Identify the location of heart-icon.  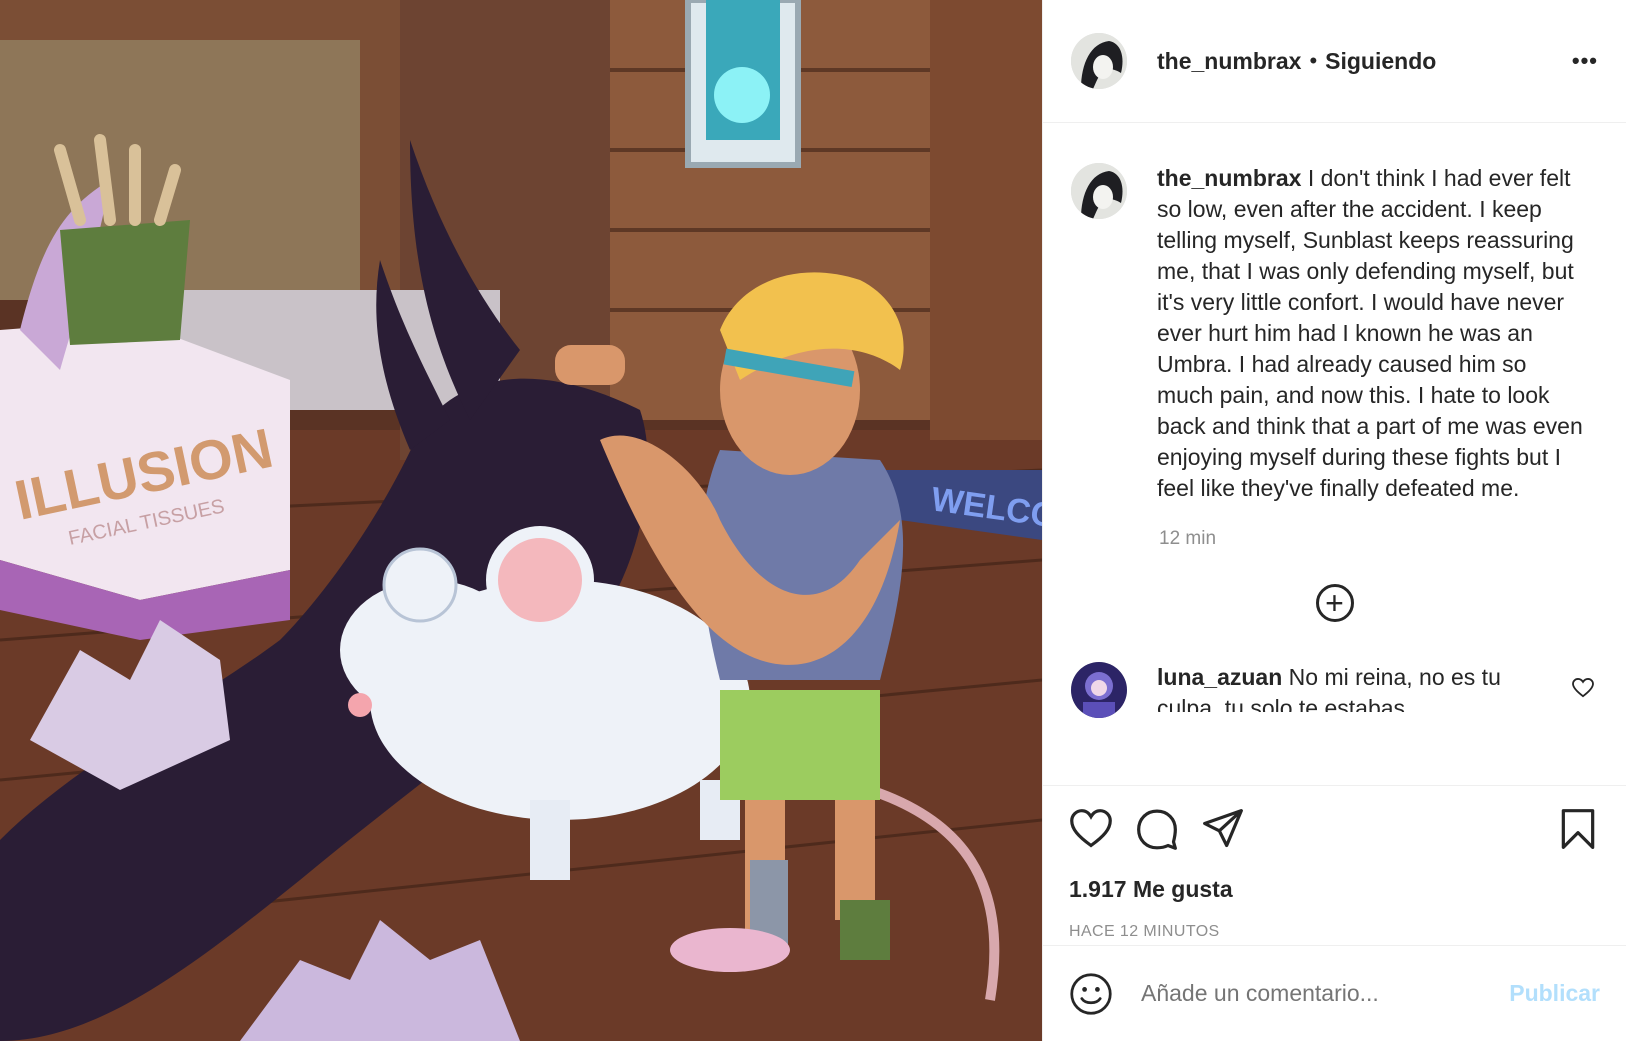
(1091, 829).